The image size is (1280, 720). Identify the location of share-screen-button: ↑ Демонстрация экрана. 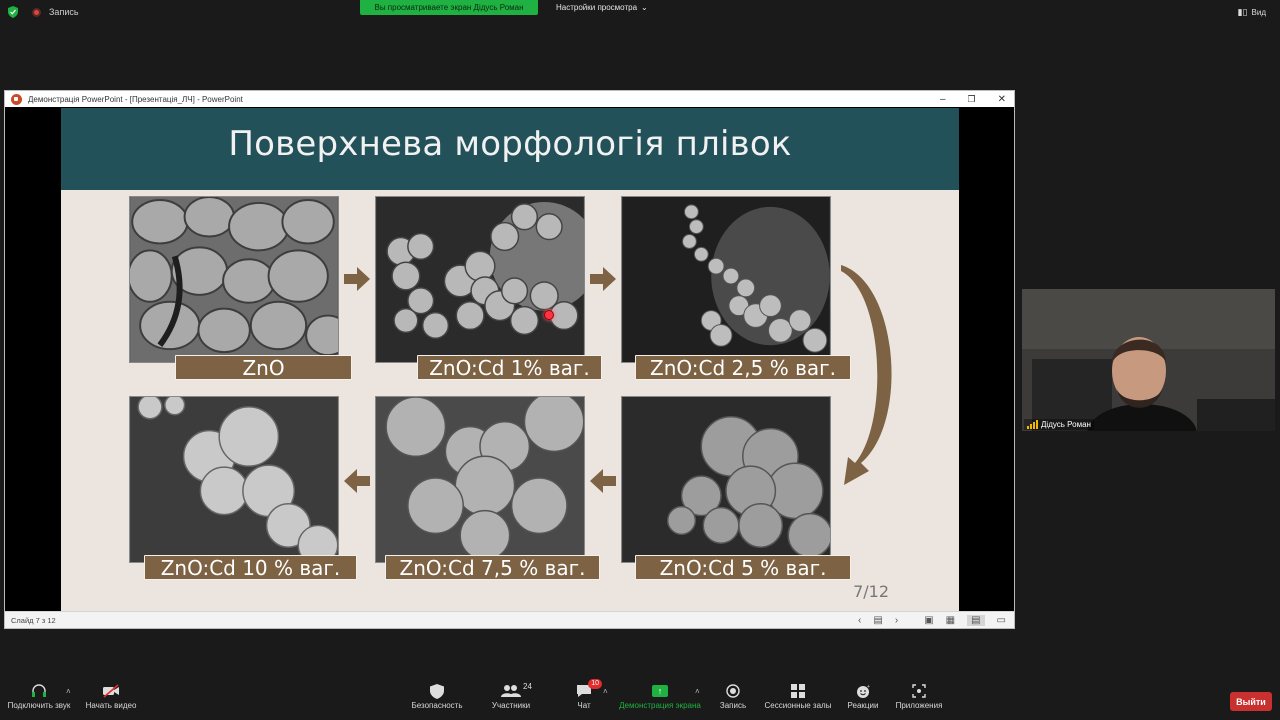
(660, 695).